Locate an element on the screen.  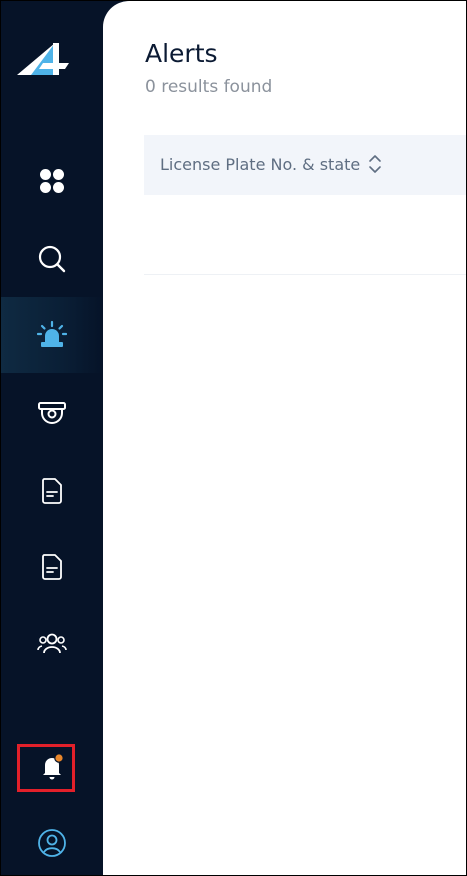
table-divider is located at coordinates (305, 274).